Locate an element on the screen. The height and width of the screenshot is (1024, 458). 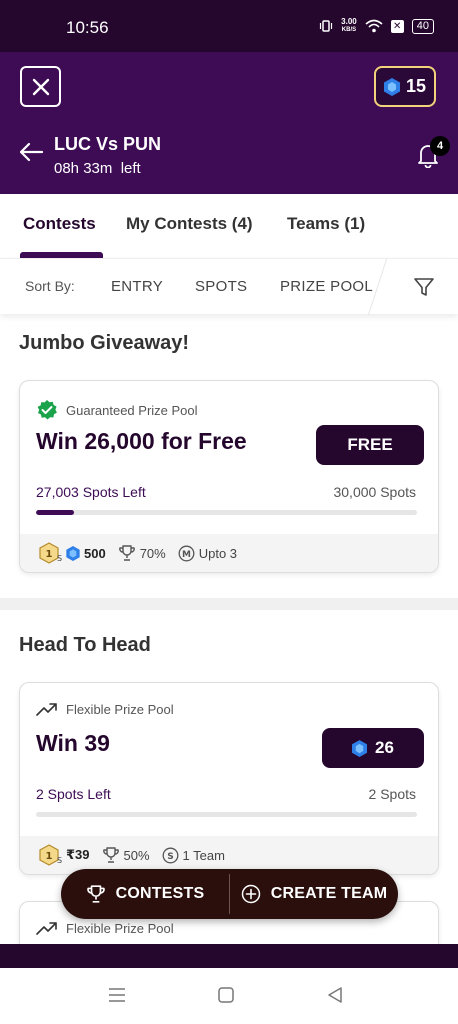
time-left: 08h 33m left is located at coordinates (97, 168).